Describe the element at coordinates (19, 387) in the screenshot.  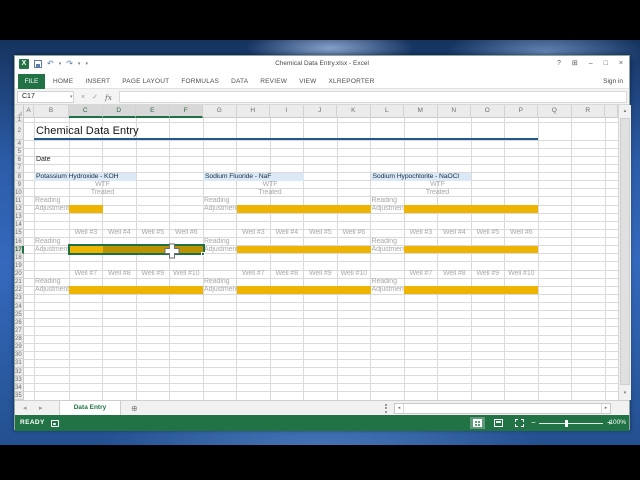
I see `row-header-34: 34` at that location.